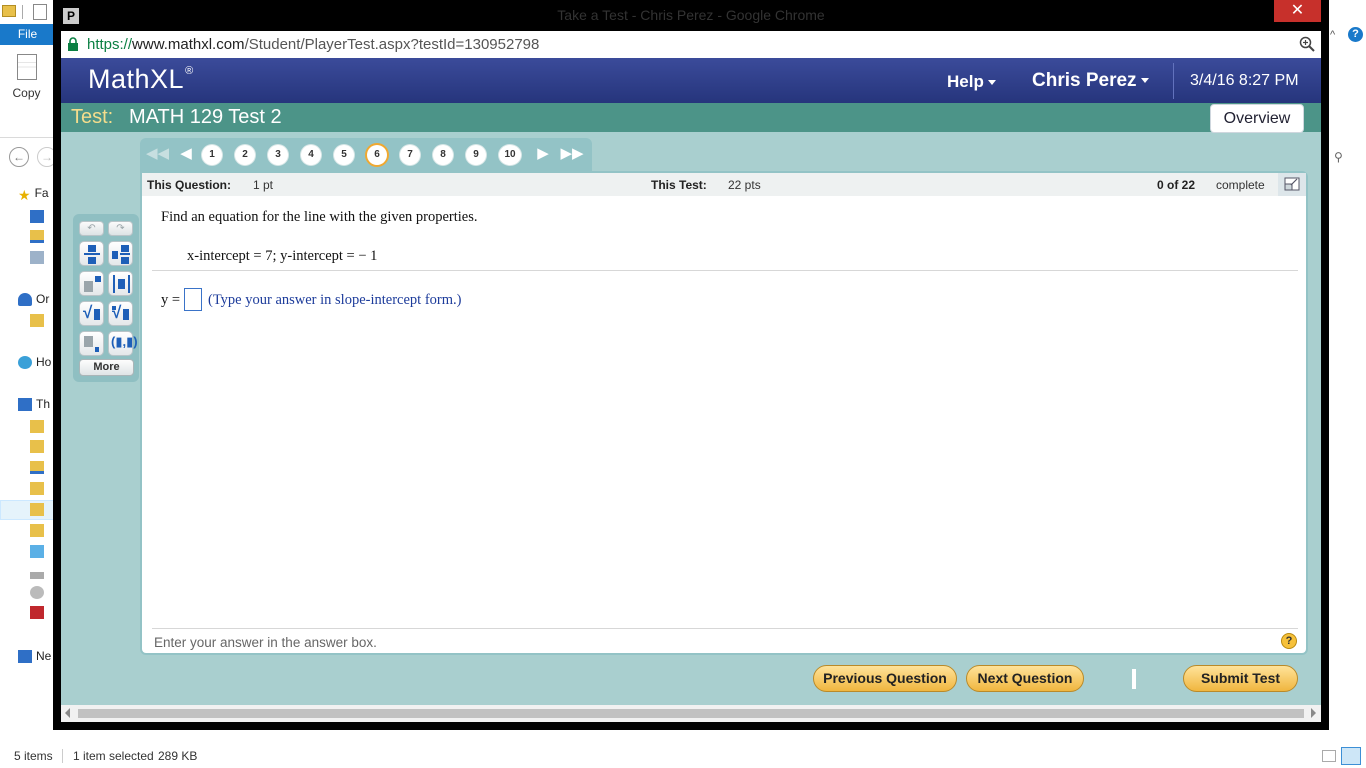 The height and width of the screenshot is (768, 1366). What do you see at coordinates (1289, 641) in the screenshot?
I see `question-help-icon: ?` at bounding box center [1289, 641].